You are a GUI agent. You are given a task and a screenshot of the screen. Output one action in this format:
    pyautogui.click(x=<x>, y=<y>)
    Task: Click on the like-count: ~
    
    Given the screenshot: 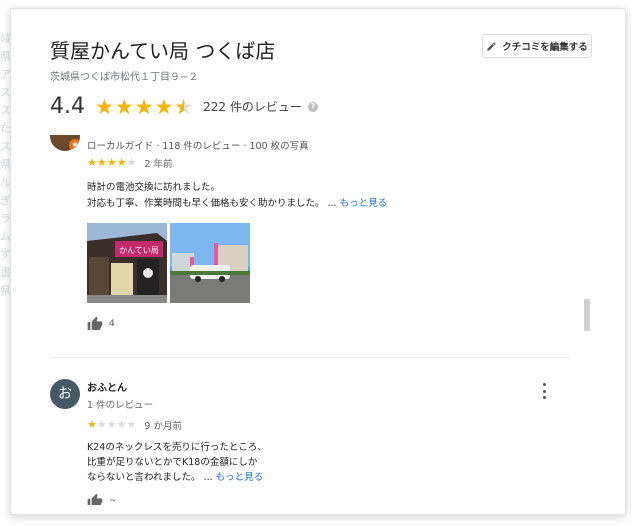 What is the action you would take?
    pyautogui.click(x=113, y=500)
    